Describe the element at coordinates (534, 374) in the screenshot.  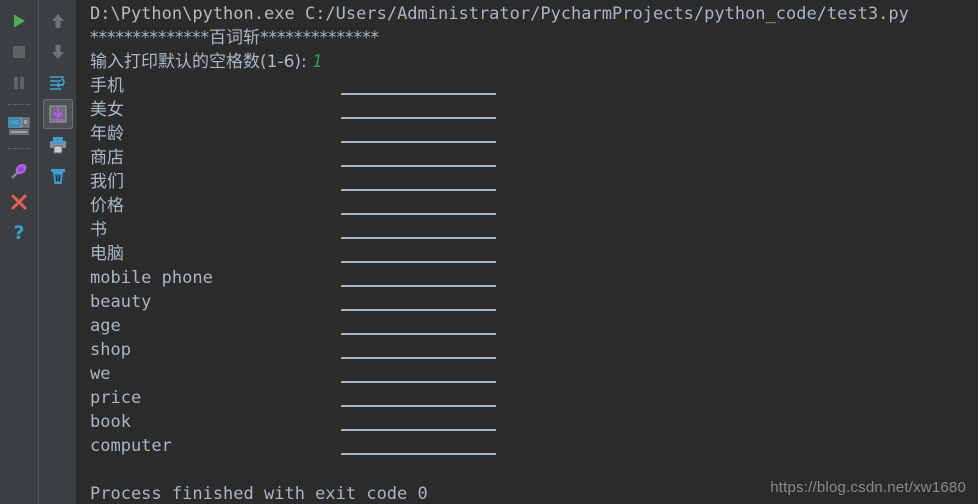
I see `word-line: we` at that location.